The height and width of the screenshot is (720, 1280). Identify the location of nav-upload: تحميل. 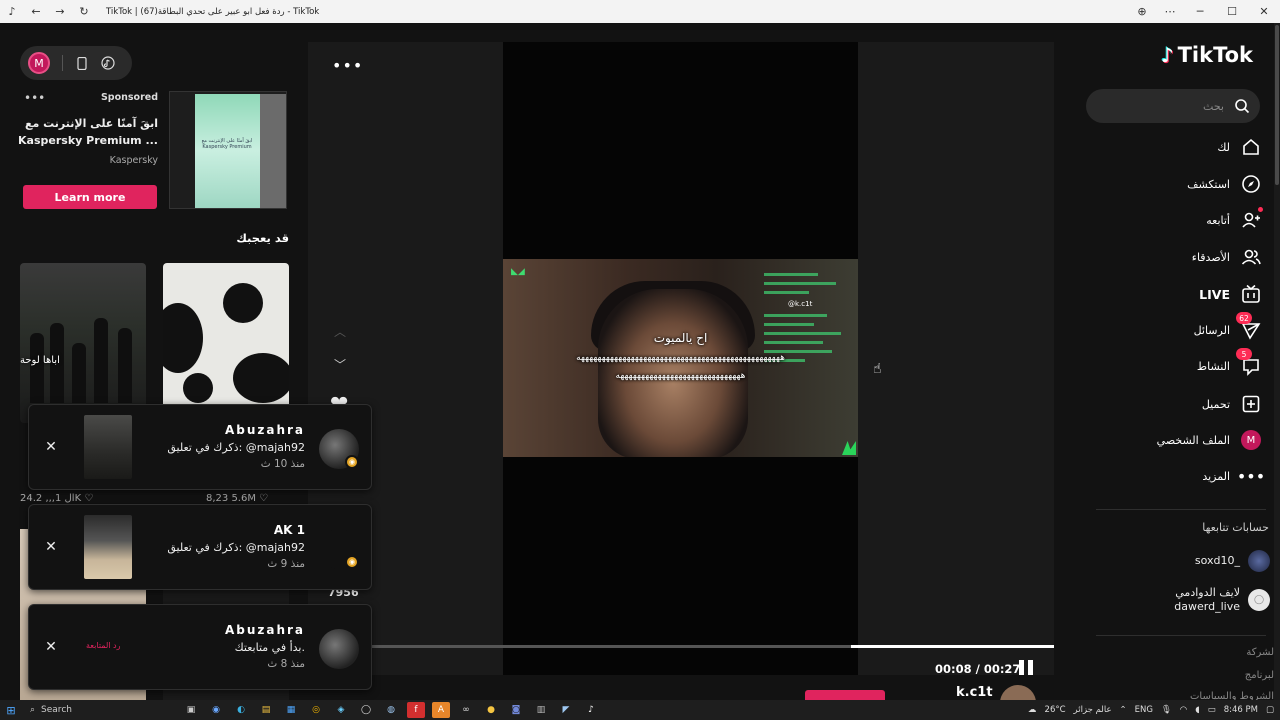
(1232, 404).